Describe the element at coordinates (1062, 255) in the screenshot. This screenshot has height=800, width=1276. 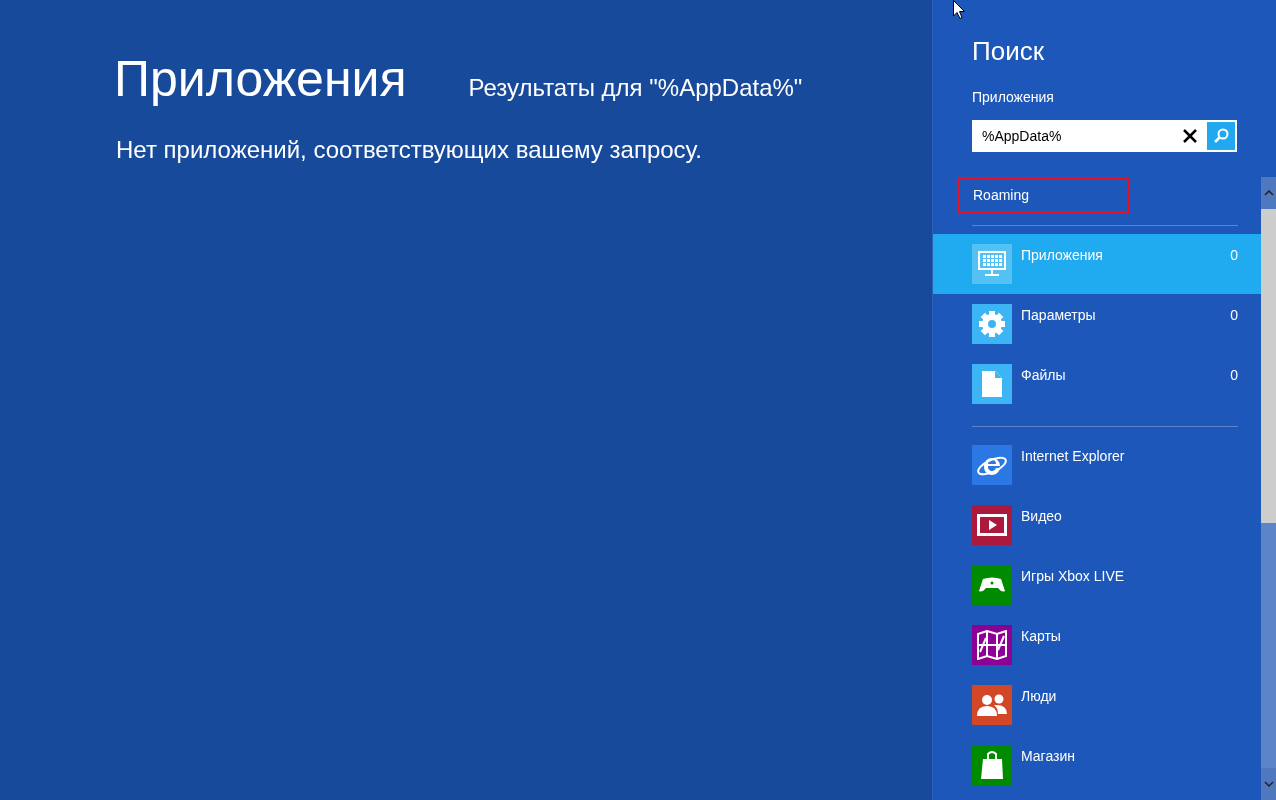
I see `category-label: Приложения` at that location.